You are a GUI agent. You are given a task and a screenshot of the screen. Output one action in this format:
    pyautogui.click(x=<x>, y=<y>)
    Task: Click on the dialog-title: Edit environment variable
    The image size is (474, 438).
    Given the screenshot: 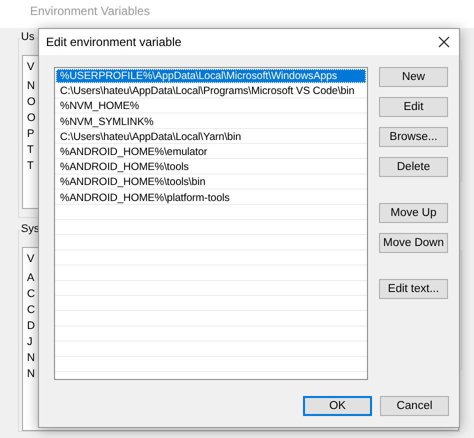 What is the action you would take?
    pyautogui.click(x=114, y=42)
    